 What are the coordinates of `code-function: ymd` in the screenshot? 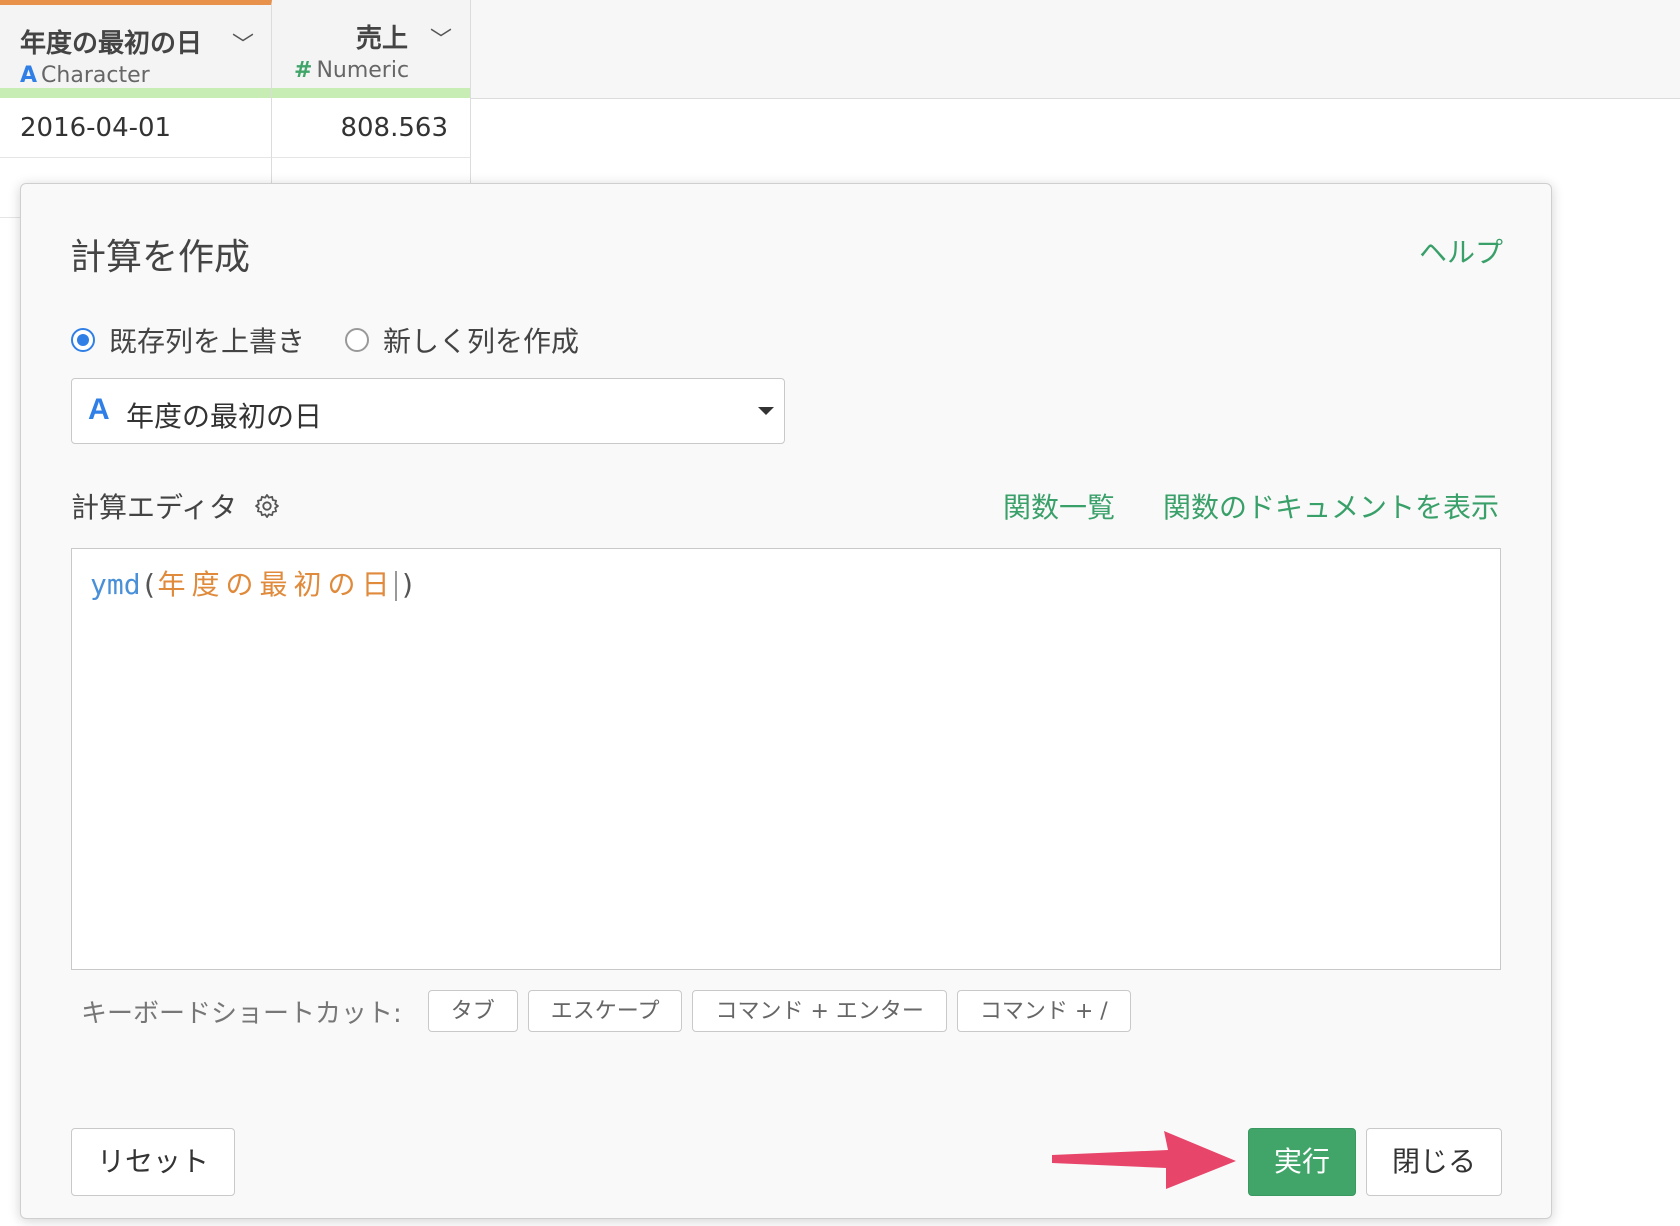 It's located at (115, 584).